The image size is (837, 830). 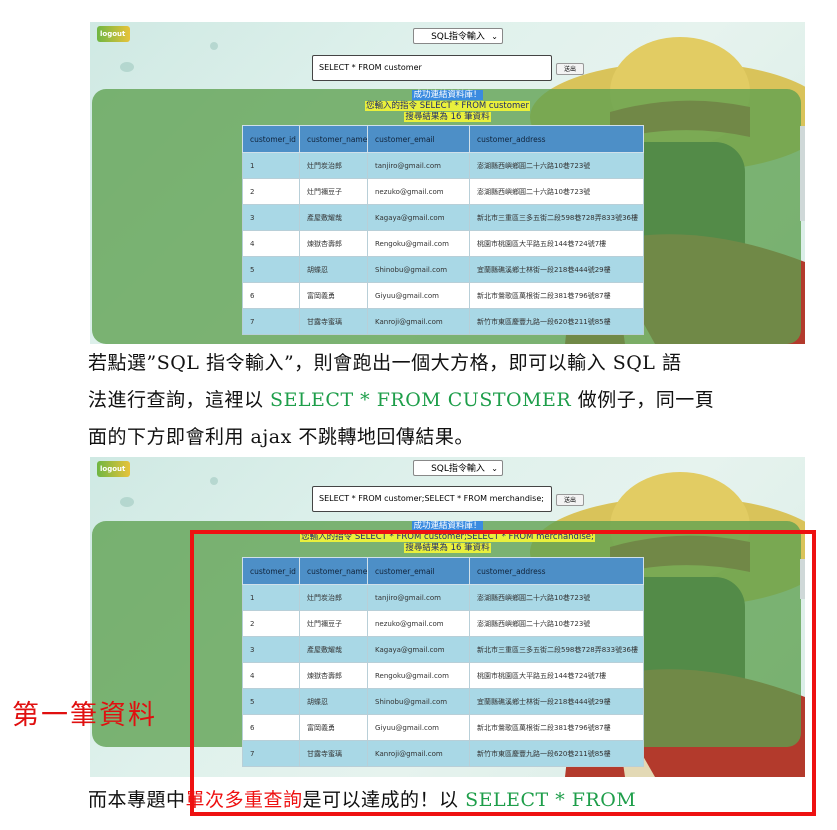 What do you see at coordinates (385, 363) in the screenshot?
I see `paragraph-line: 若點選”SQL 指令輸入”，則會跑出一個大方格，即可以輸入 SQL 語` at bounding box center [385, 363].